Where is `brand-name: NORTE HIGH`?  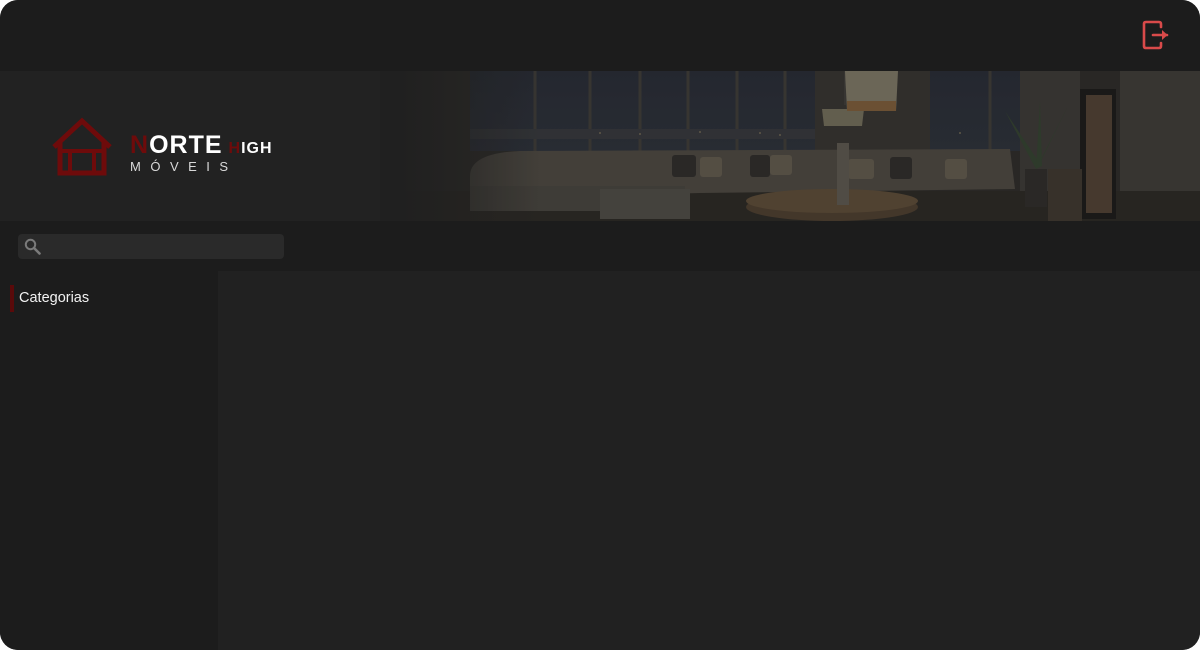 brand-name: NORTE HIGH is located at coordinates (201, 145).